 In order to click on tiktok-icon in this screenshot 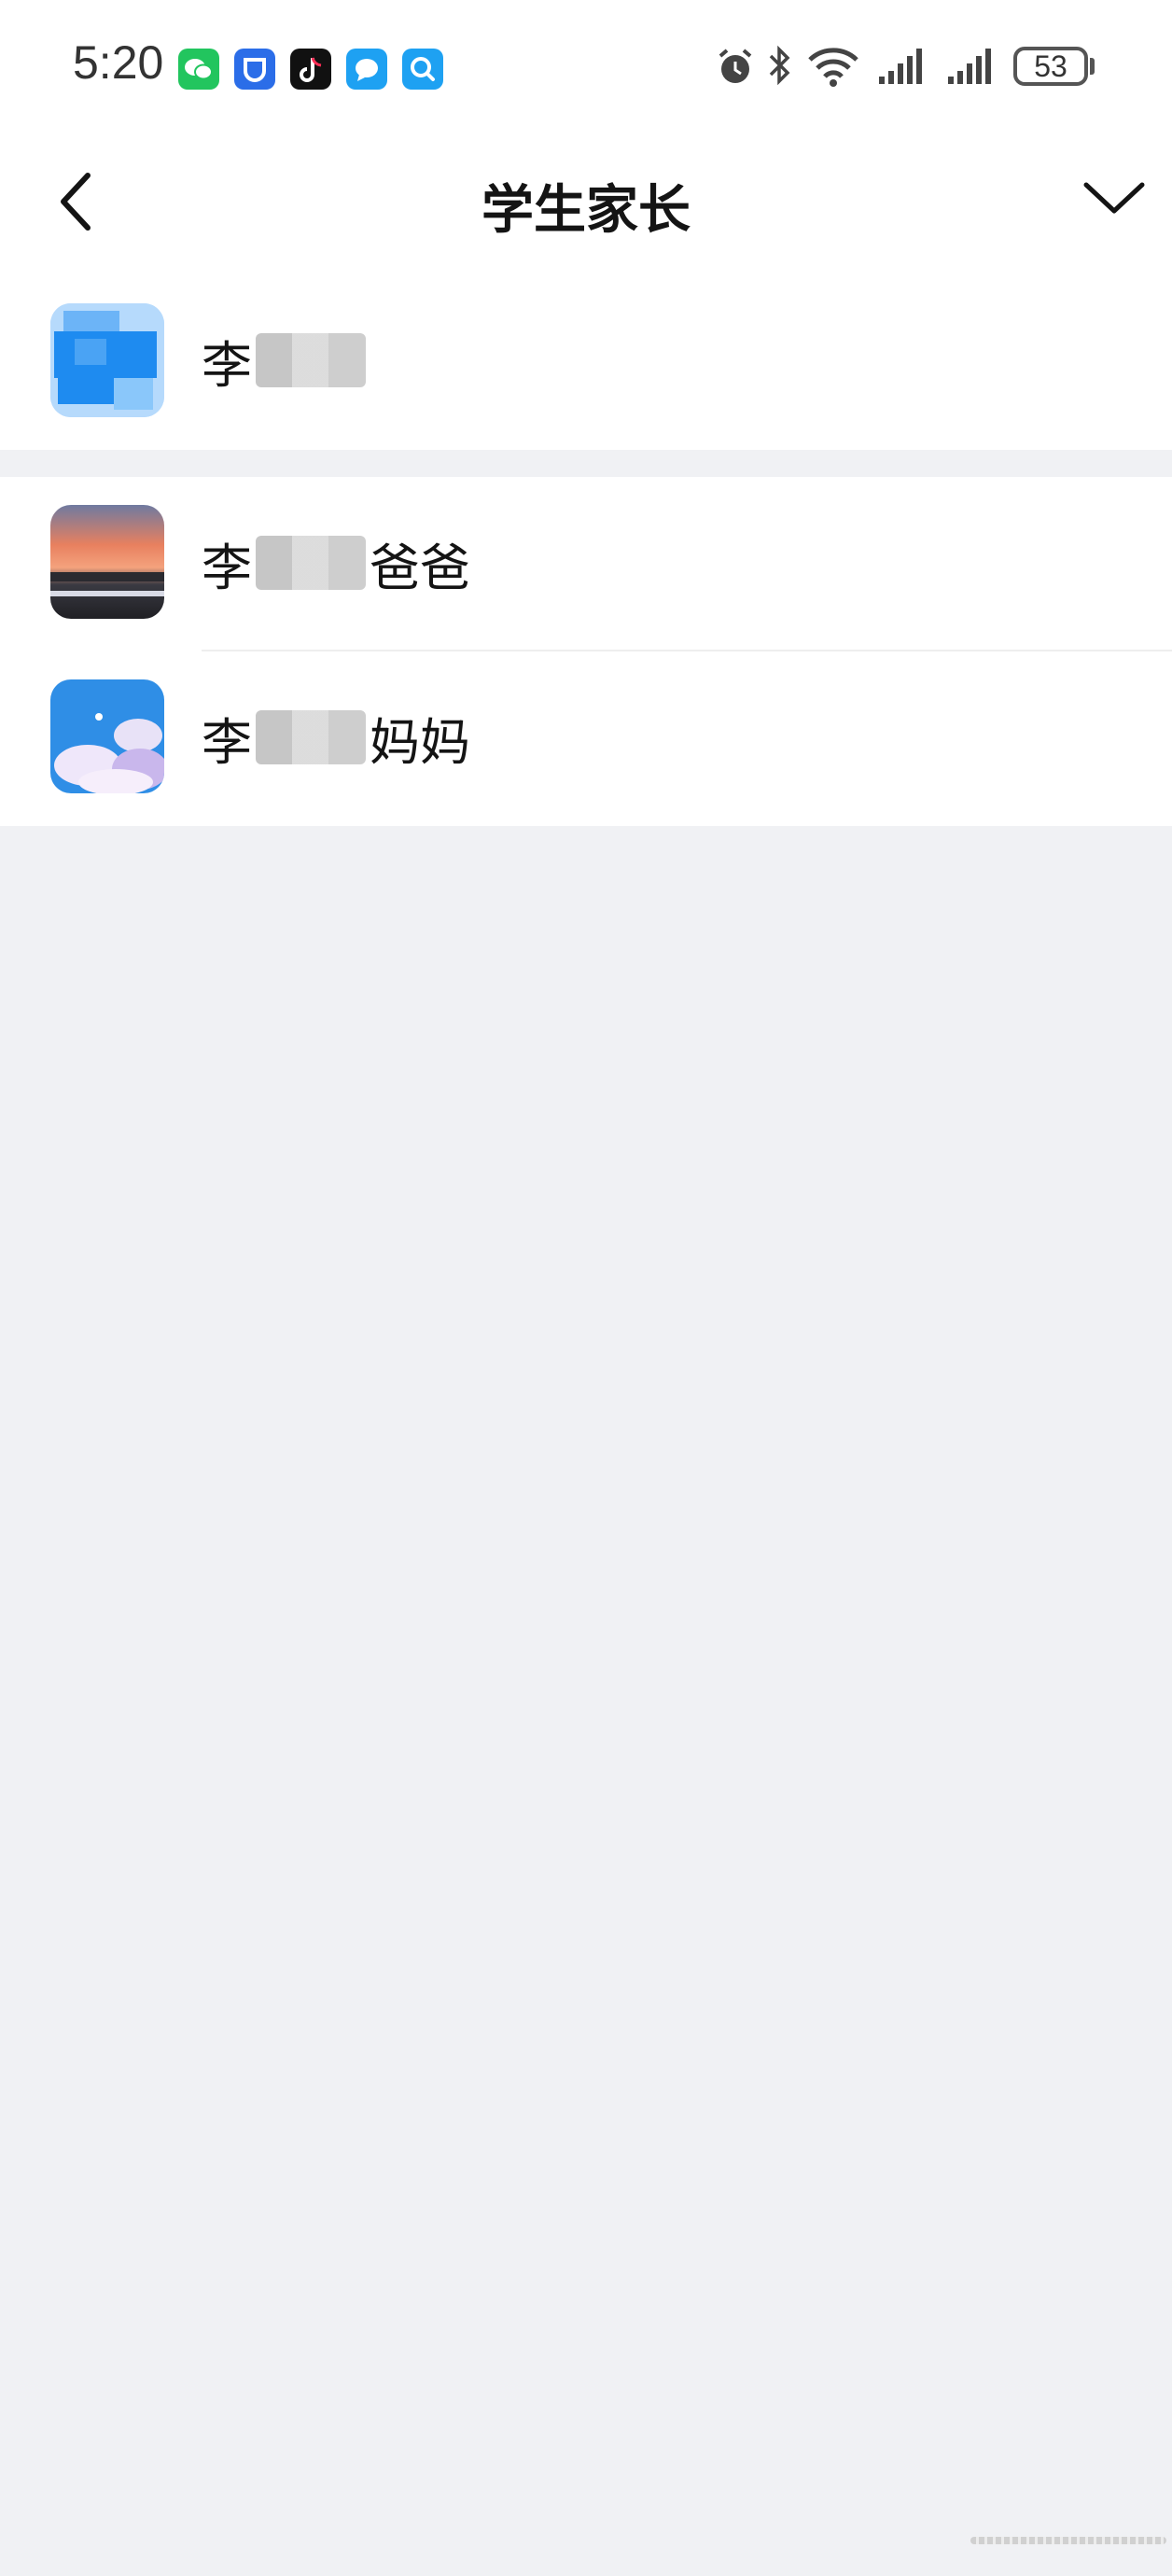, I will do `click(310, 69)`.